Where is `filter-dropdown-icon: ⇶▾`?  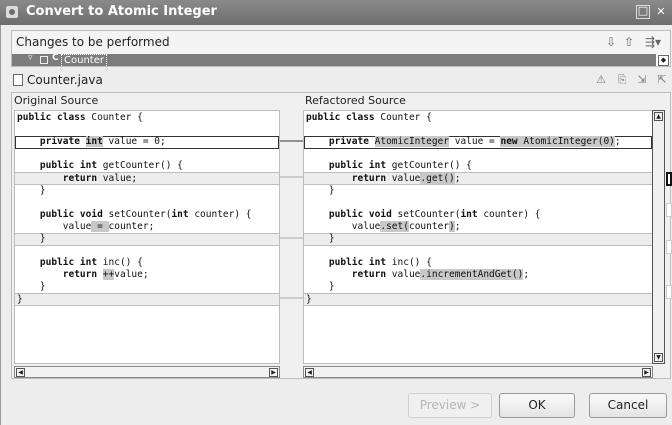 filter-dropdown-icon: ⇶▾ is located at coordinates (653, 42).